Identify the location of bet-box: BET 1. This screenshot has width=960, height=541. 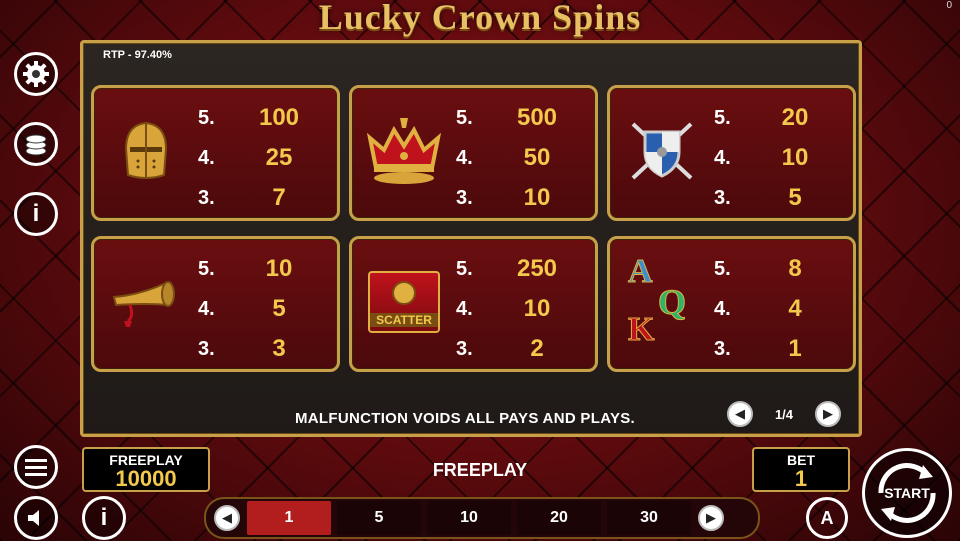
(801, 469).